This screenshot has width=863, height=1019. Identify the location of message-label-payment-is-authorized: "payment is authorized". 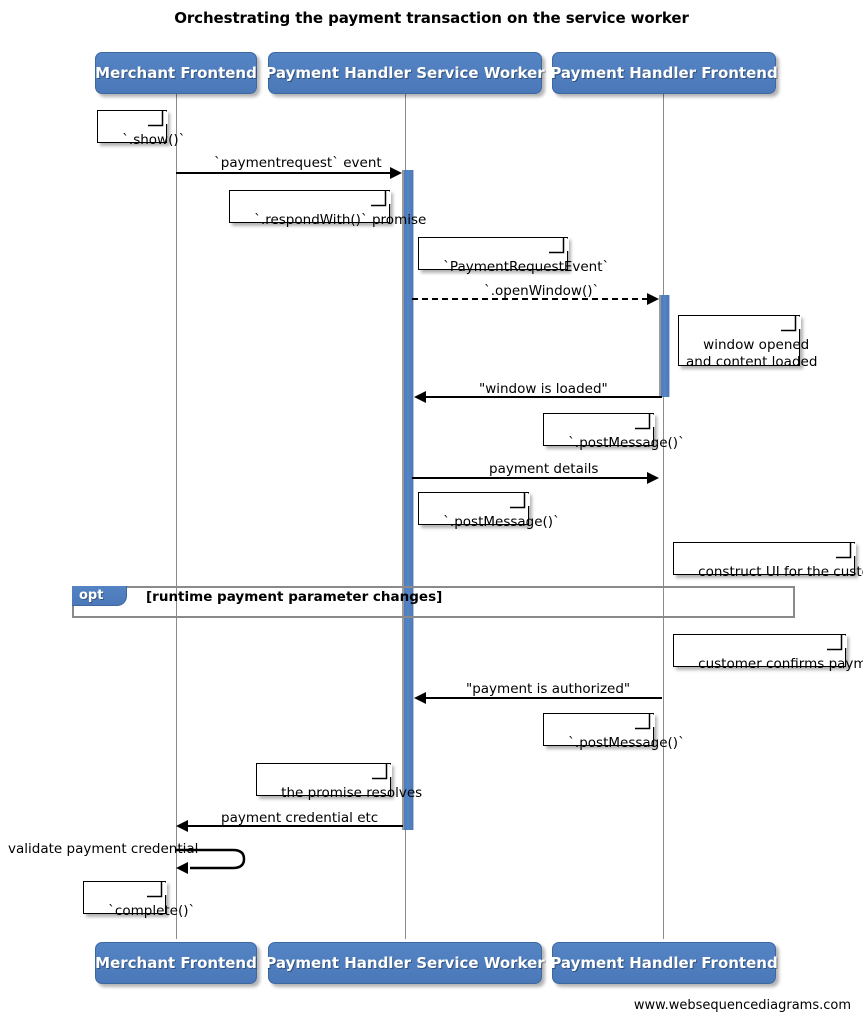
(548, 689).